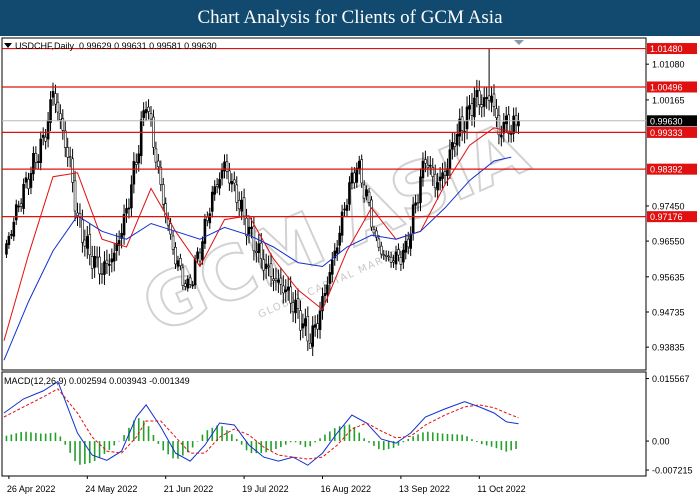 The image size is (700, 500). What do you see at coordinates (519, 42) in the screenshot?
I see `shift-marker-icon` at bounding box center [519, 42].